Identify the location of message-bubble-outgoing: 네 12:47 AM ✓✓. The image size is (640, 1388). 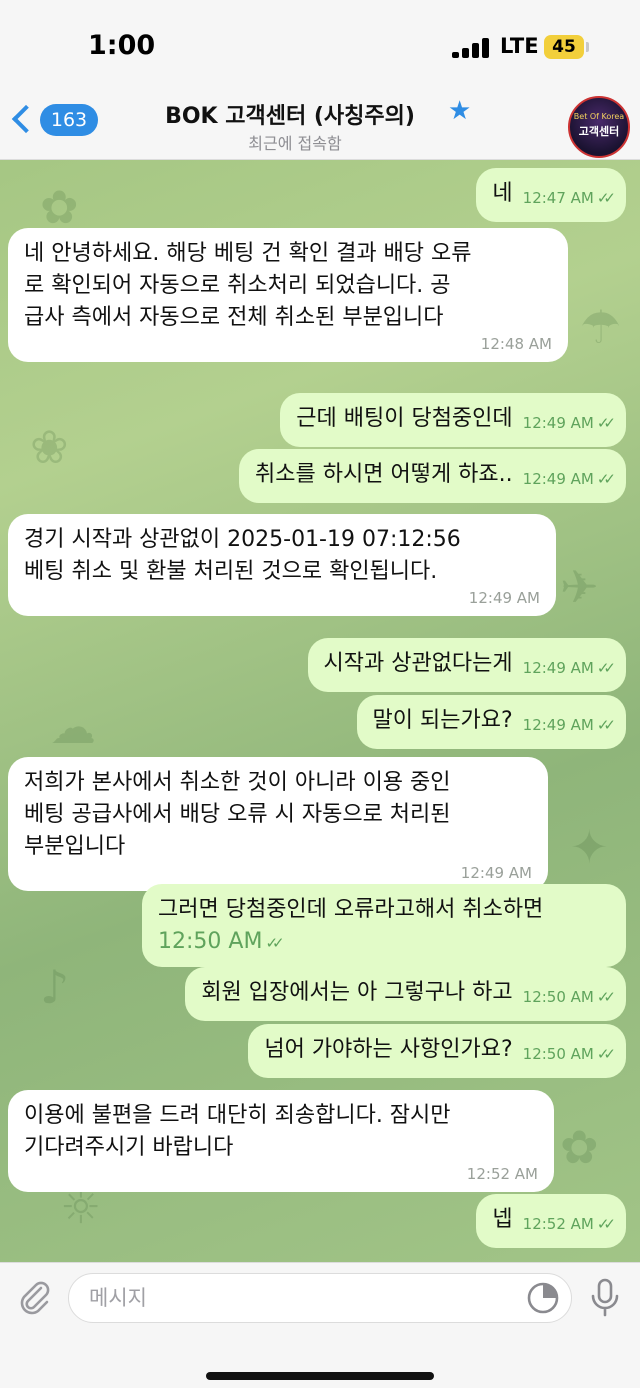
(551, 195).